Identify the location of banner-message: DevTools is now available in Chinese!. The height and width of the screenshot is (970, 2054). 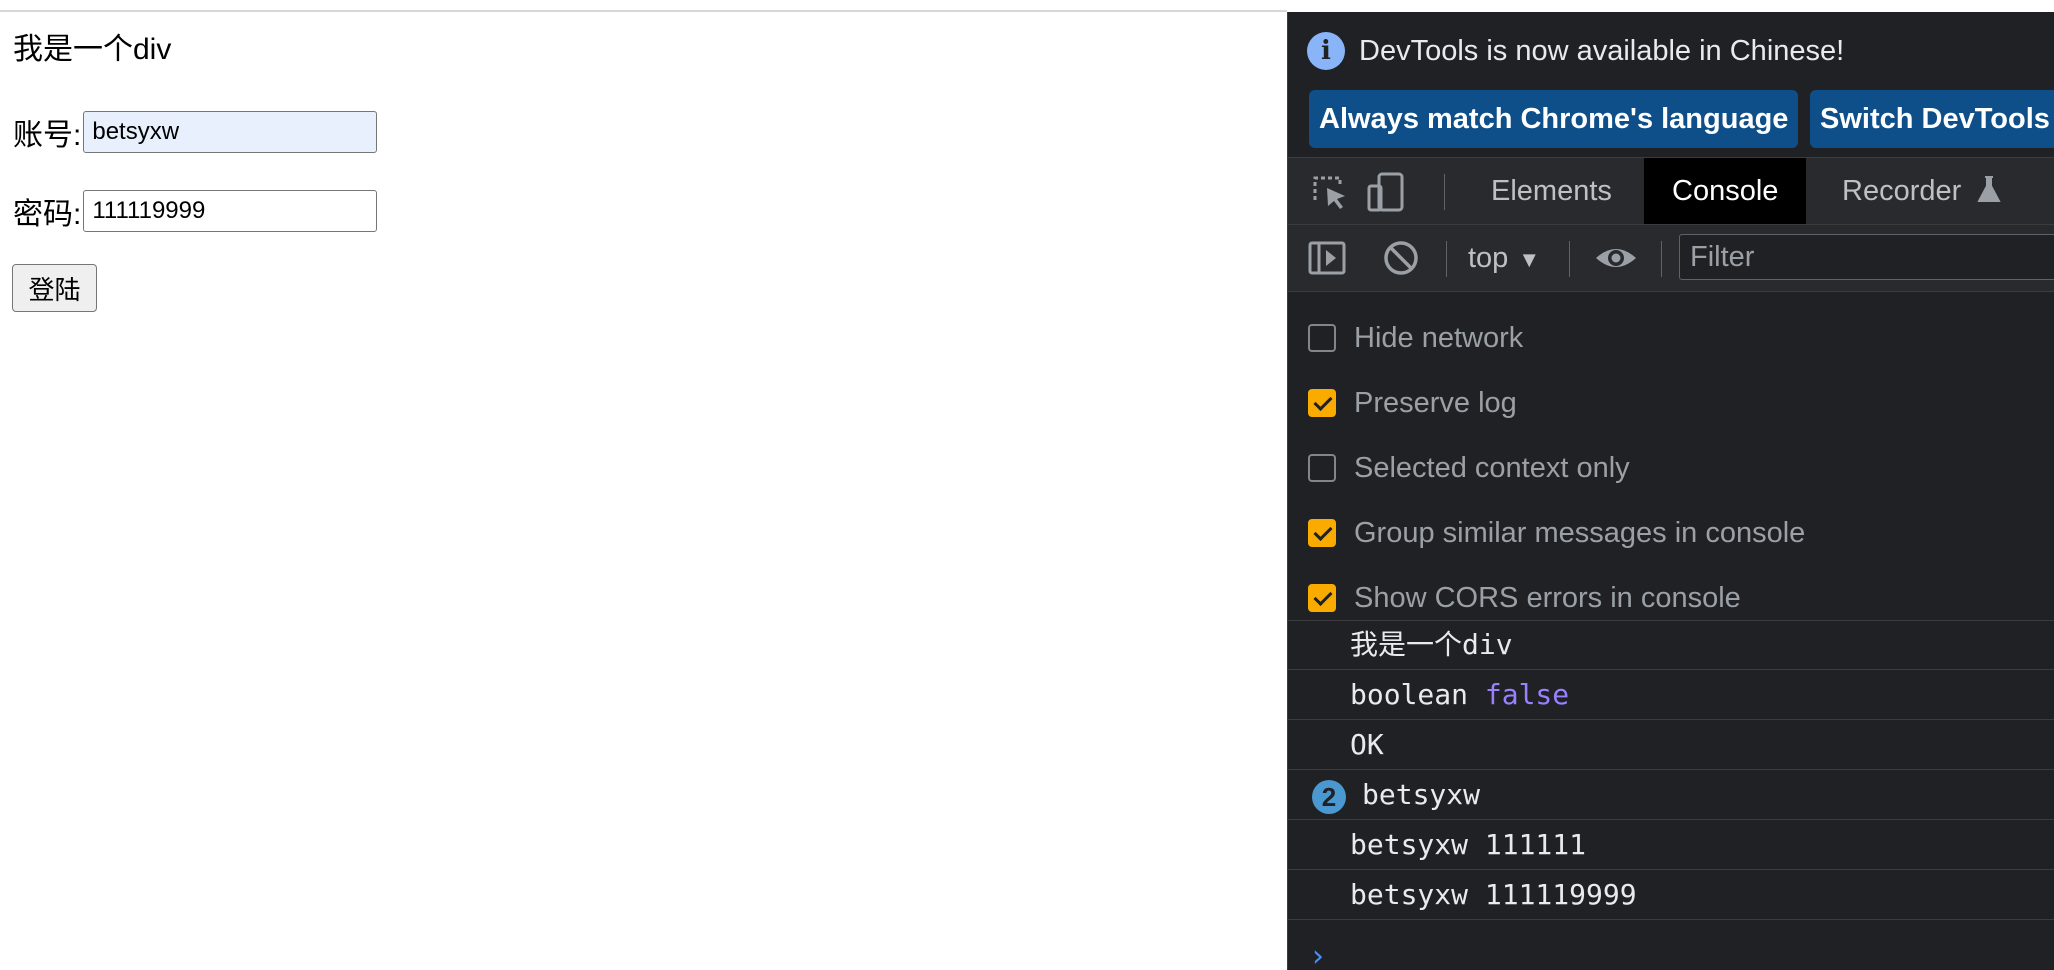
(1602, 51).